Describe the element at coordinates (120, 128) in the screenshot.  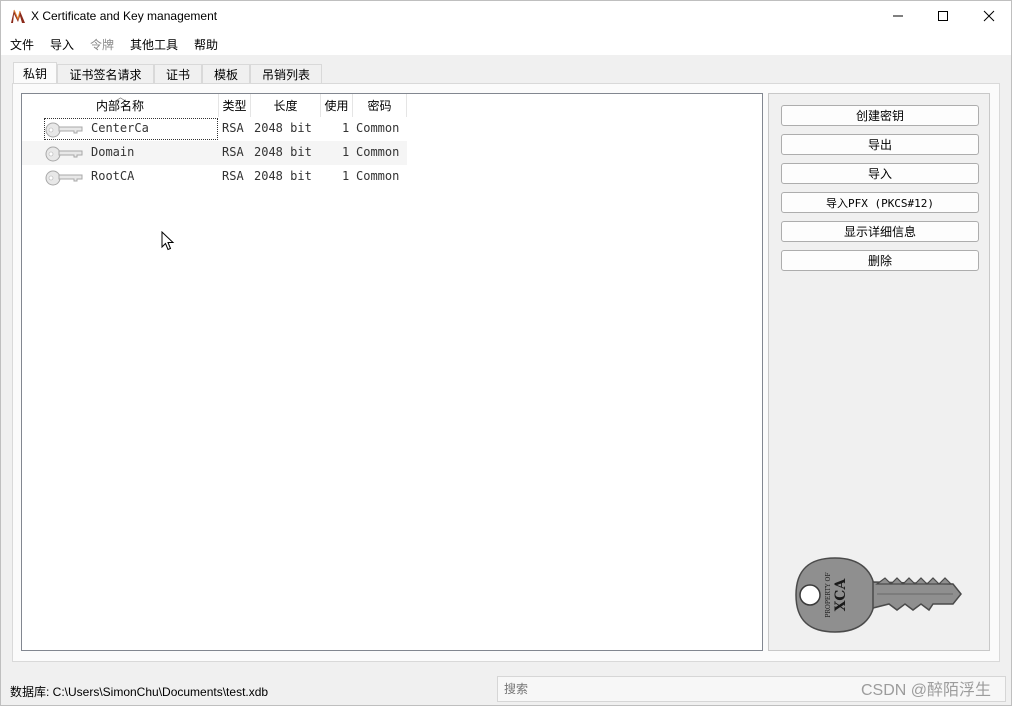
I see `cell-name: CenterCa` at that location.